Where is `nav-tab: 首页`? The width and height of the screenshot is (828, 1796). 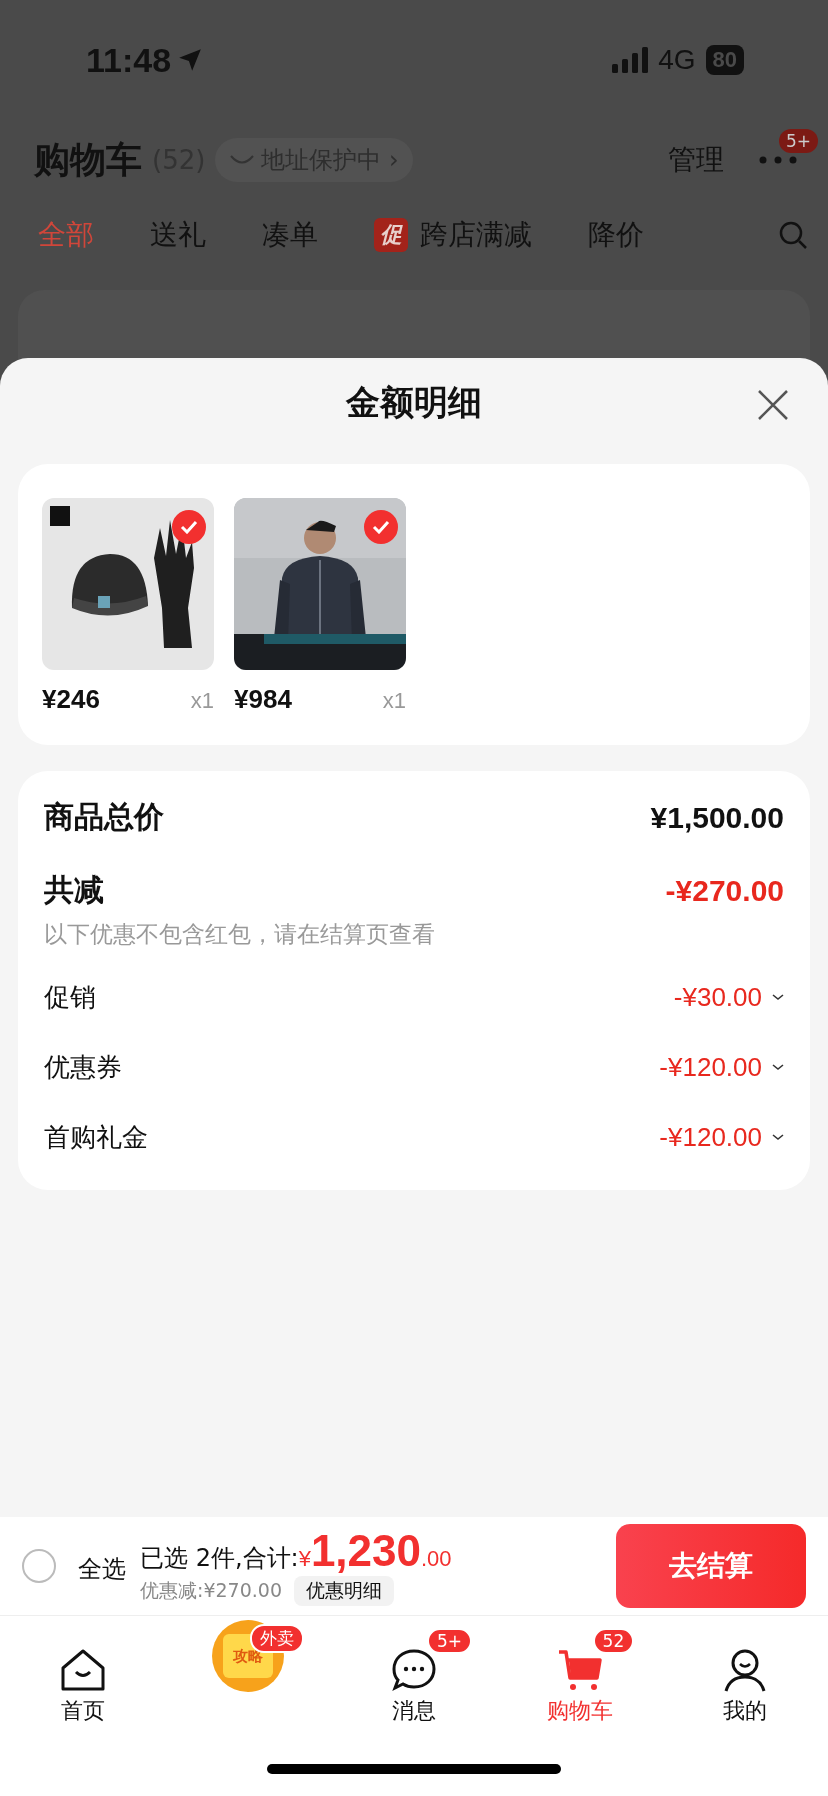
nav-tab: 首页 is located at coordinates (83, 1709).